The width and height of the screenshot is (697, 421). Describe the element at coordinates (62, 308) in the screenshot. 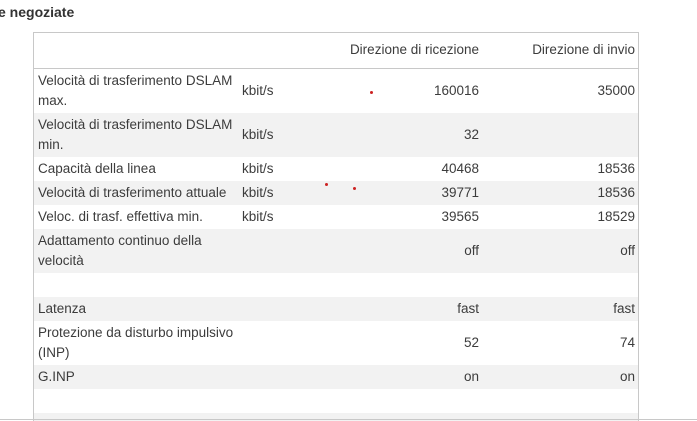

I see `row-label: Latenza` at that location.